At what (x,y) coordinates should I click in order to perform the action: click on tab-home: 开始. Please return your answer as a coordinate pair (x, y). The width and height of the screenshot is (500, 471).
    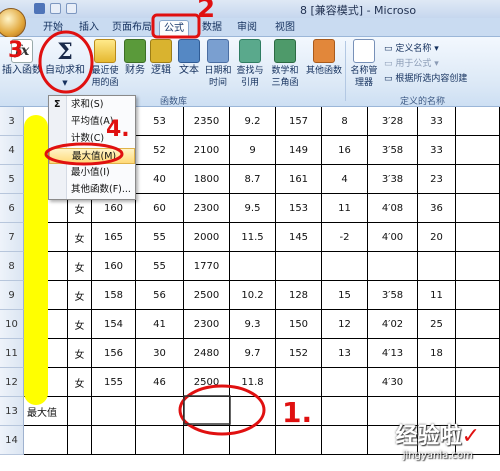
    Looking at the image, I should click on (53, 28).